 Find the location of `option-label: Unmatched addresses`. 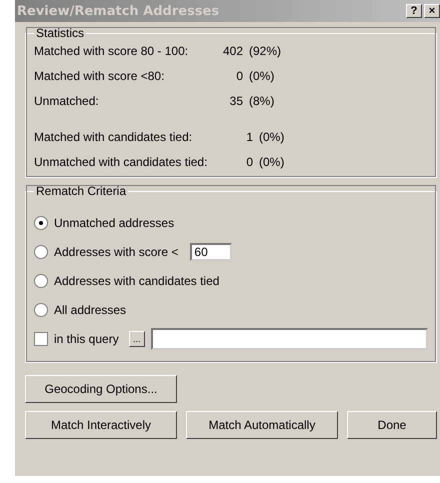

option-label: Unmatched addresses is located at coordinates (114, 223).